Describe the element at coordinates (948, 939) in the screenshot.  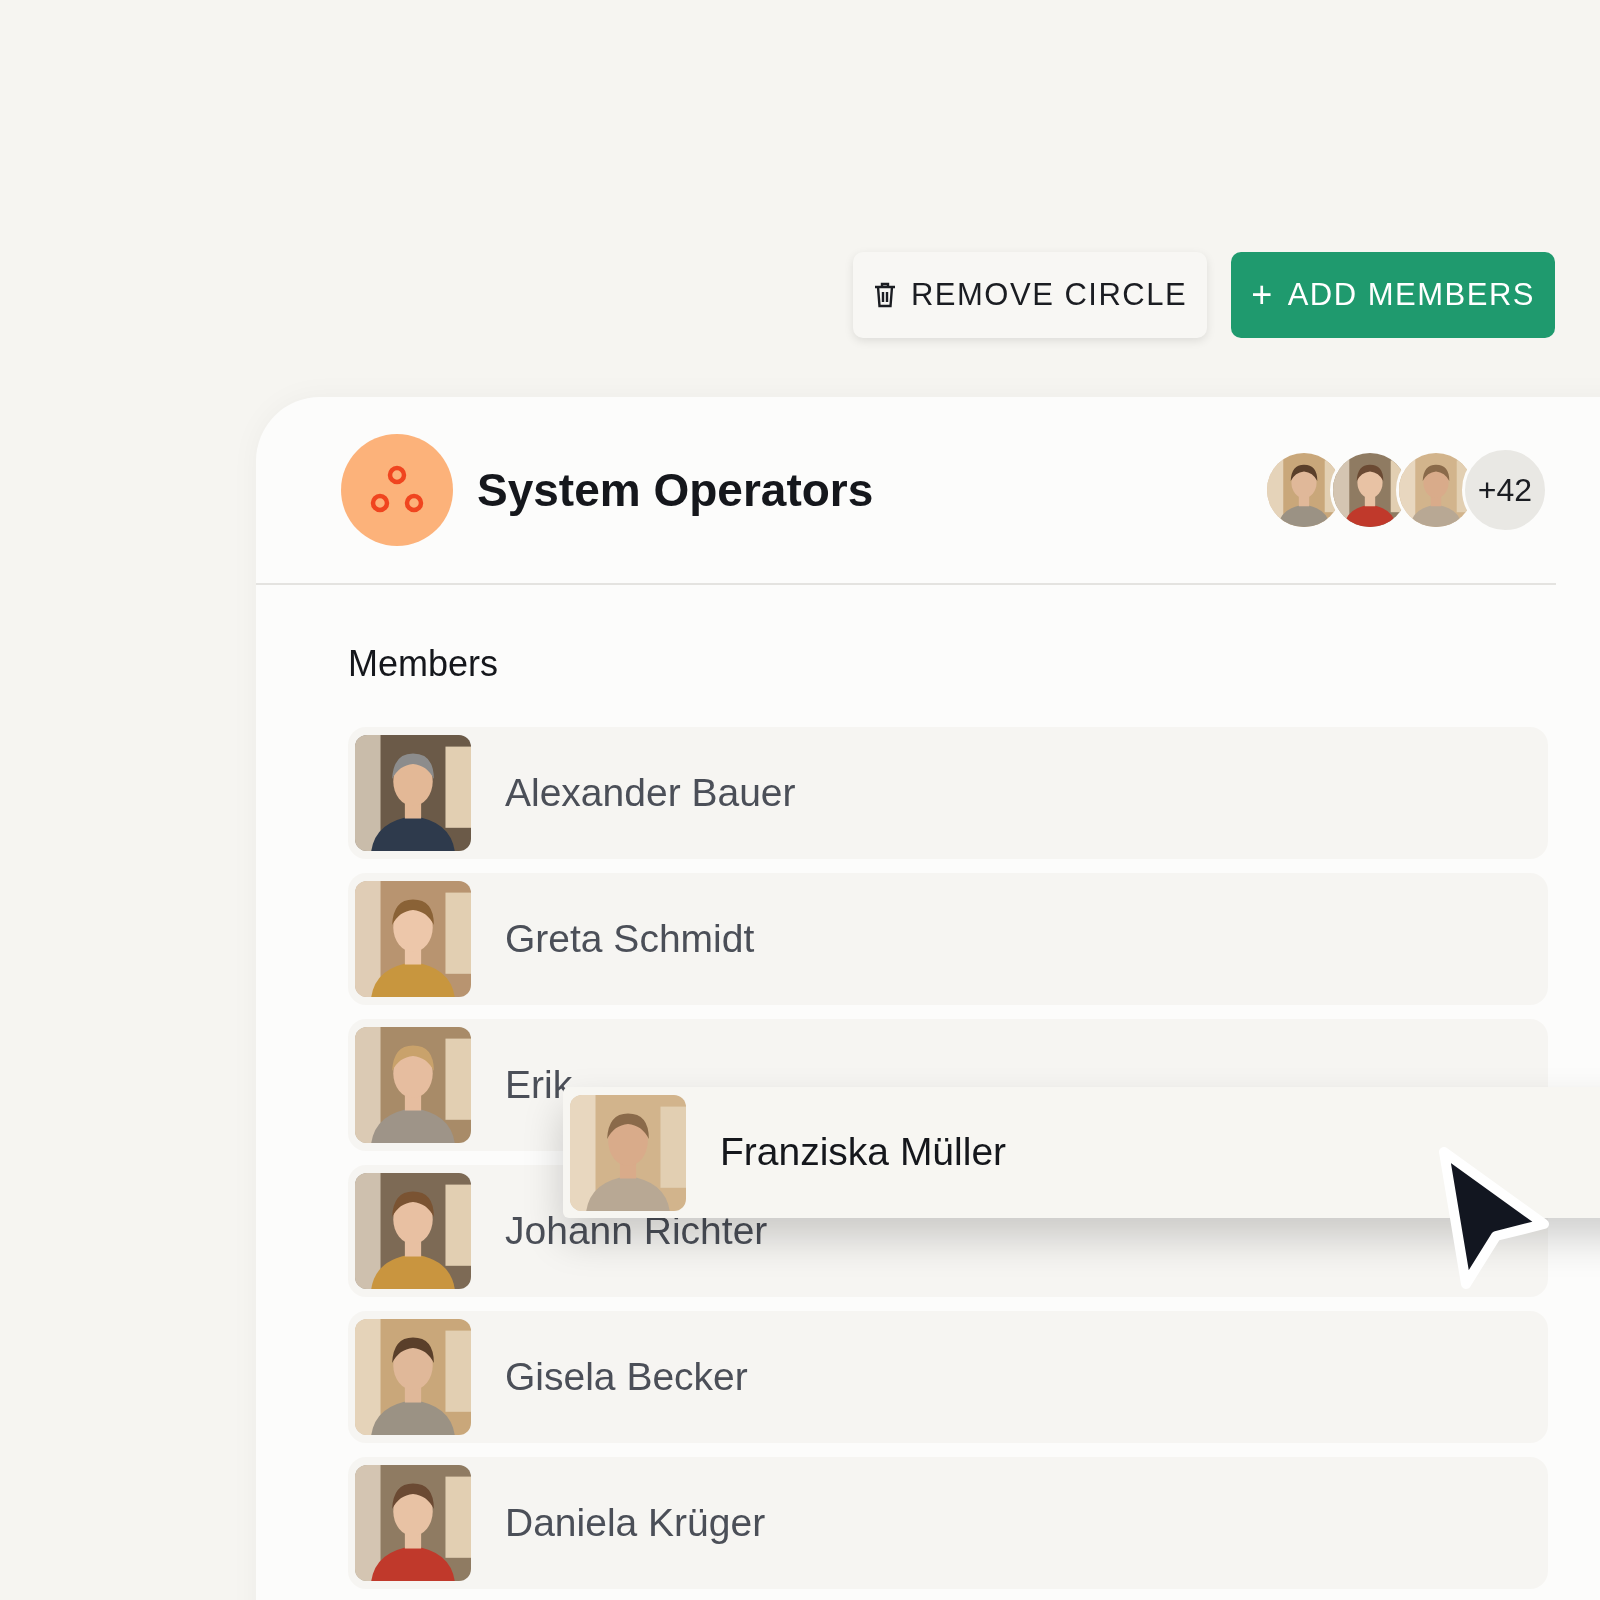
I see `member-row: Greta Schmidt` at that location.